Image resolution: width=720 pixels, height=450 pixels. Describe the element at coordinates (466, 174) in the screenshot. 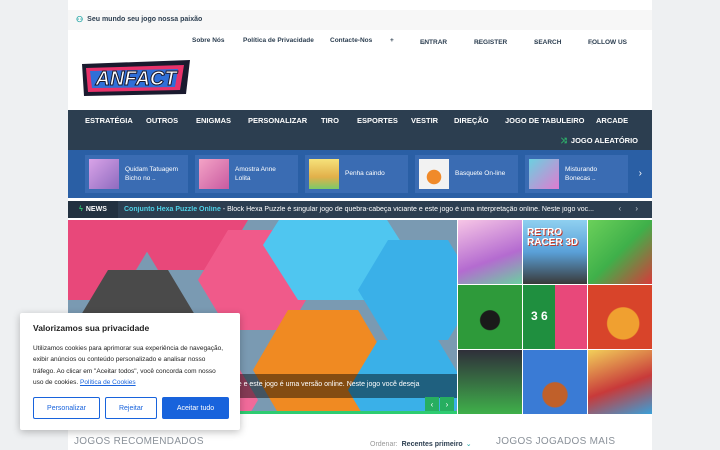

I see `carousel-card: Basquete On-line` at that location.